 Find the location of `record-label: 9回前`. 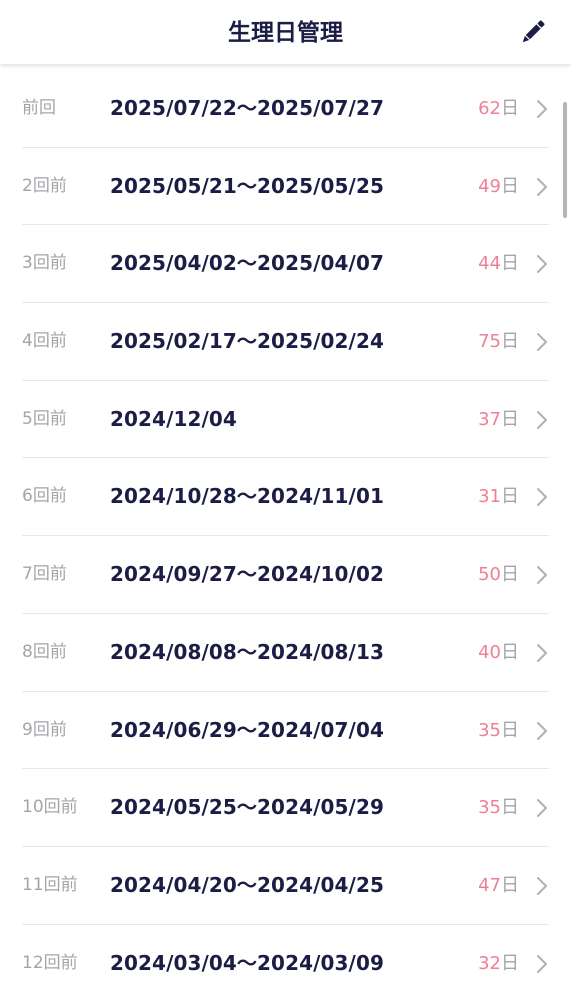

record-label: 9回前 is located at coordinates (44, 729).